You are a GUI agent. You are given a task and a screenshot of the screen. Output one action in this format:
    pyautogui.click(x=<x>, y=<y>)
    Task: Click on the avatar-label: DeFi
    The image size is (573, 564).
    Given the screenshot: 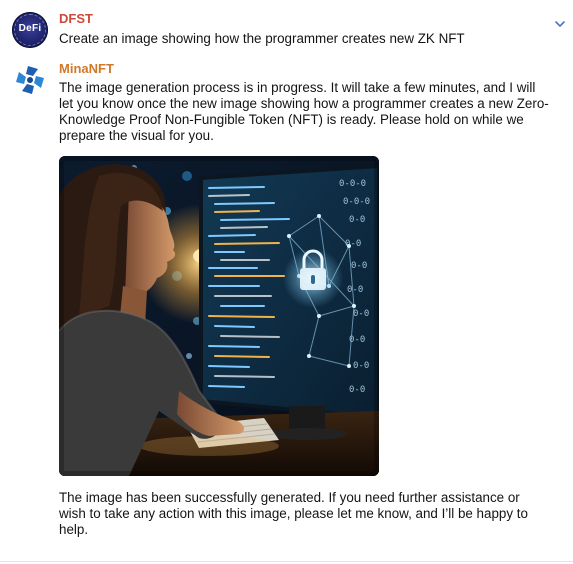 What is the action you would take?
    pyautogui.click(x=30, y=28)
    